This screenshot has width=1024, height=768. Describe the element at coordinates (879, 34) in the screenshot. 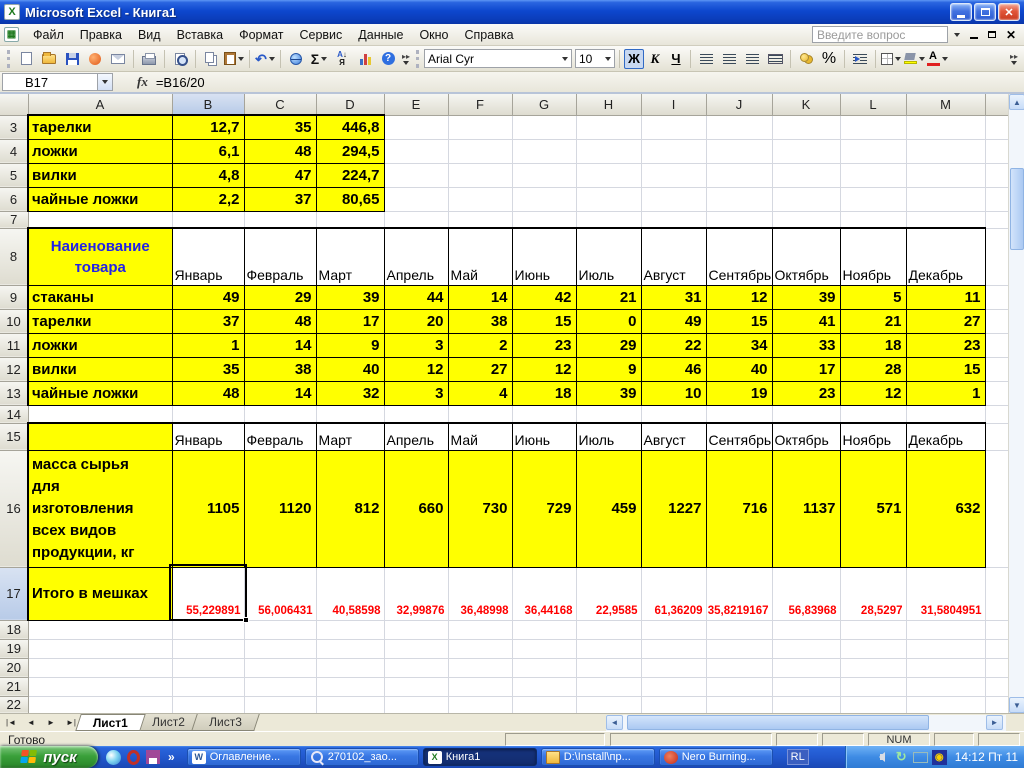

I see `ask-question-box: Введите вопрос` at that location.